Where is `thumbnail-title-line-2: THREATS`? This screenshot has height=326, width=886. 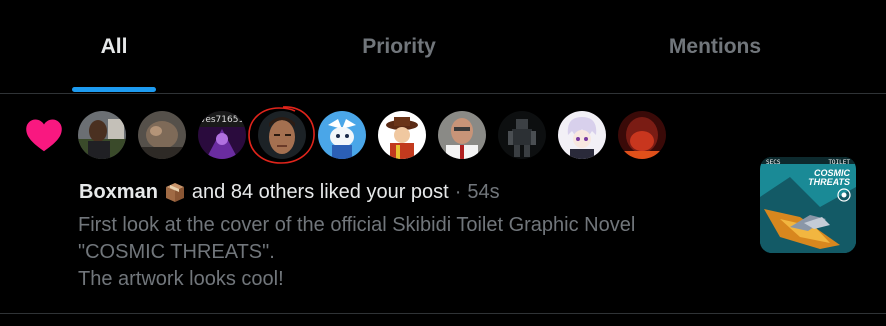 thumbnail-title-line-2: THREATS is located at coordinates (829, 182).